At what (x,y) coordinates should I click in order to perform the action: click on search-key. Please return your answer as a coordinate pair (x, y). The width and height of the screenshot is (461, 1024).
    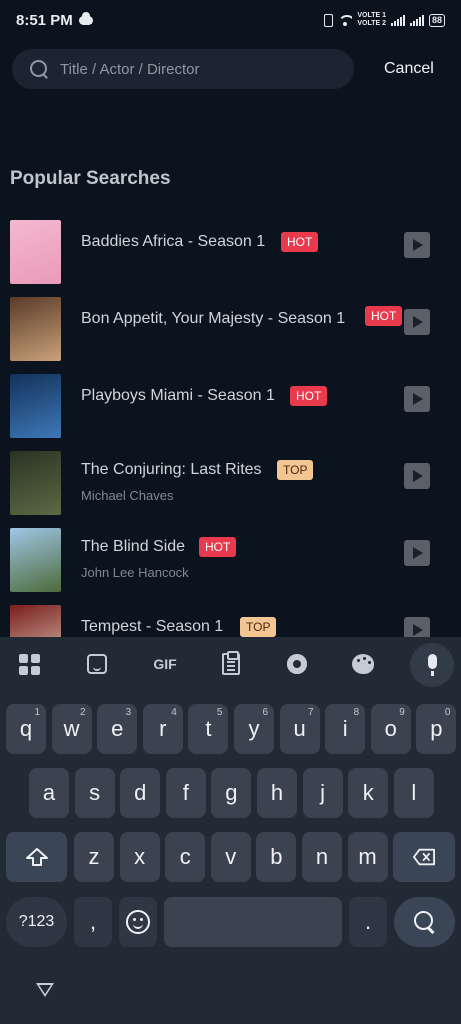
    Looking at the image, I should click on (424, 922).